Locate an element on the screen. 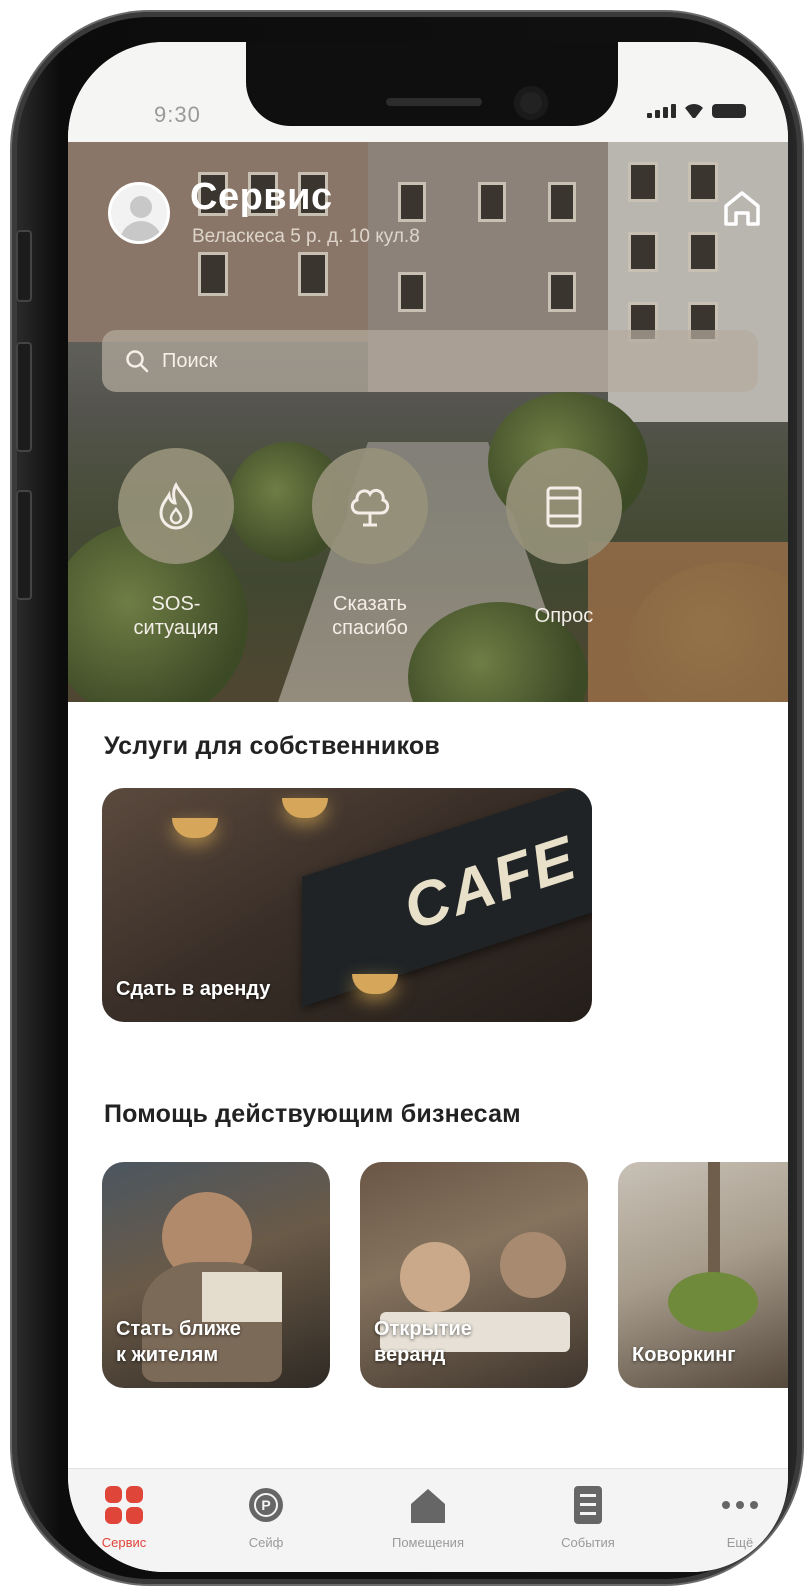 The width and height of the screenshot is (812, 1592). sos-circle is located at coordinates (176, 506).